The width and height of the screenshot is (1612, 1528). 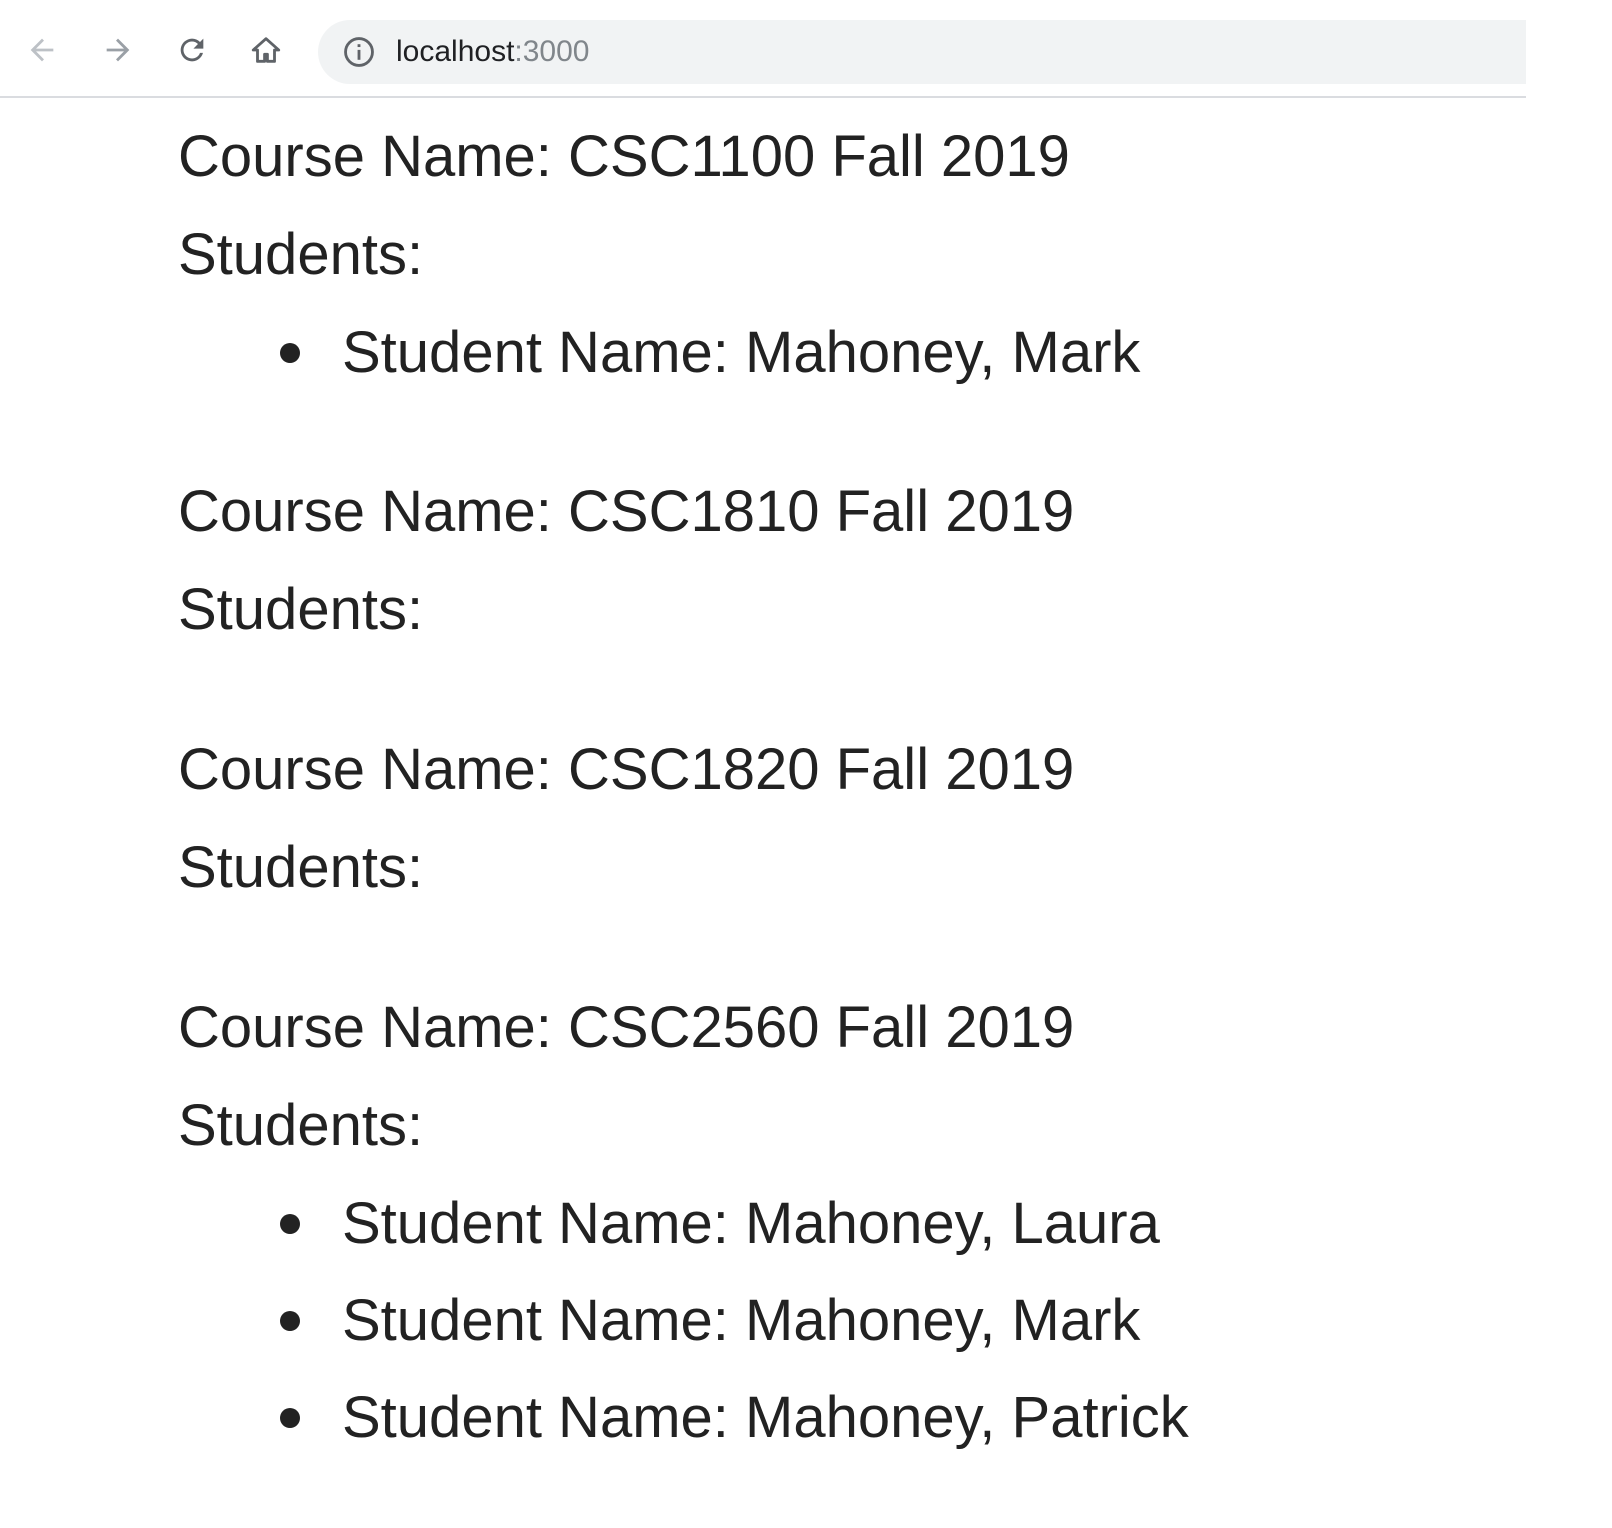 What do you see at coordinates (922, 52) in the screenshot?
I see `address-bar: localhost:3000` at bounding box center [922, 52].